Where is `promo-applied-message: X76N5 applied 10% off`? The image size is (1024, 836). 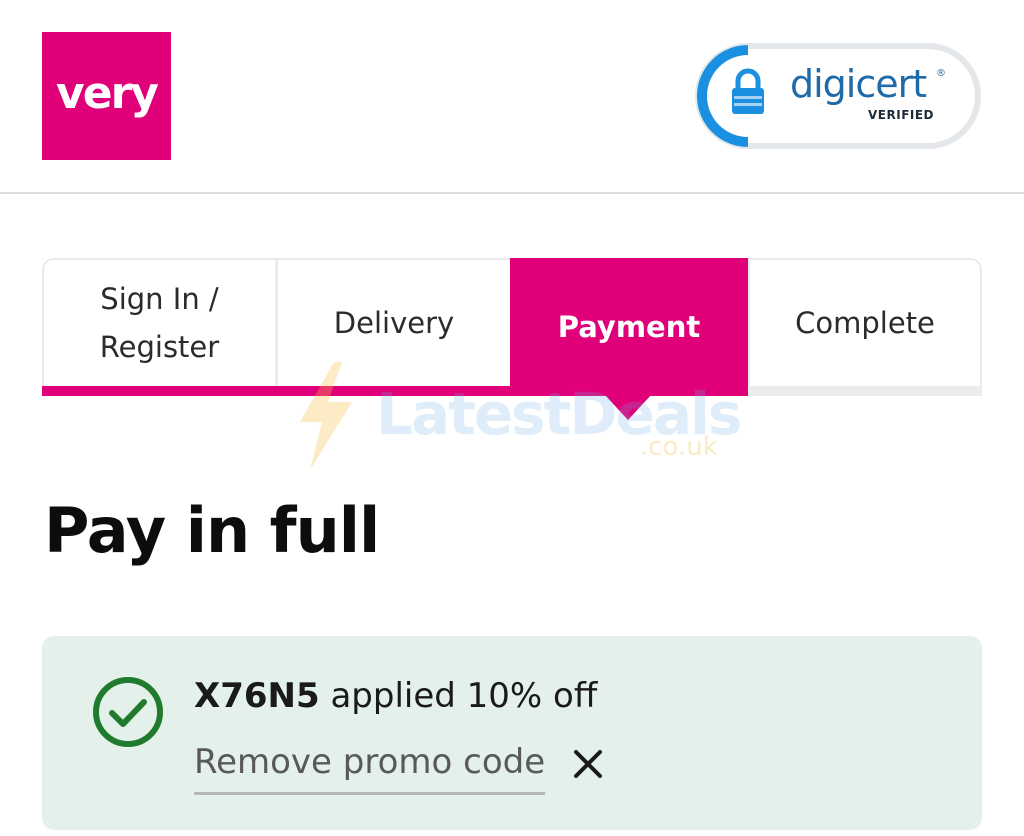 promo-applied-message: X76N5 applied 10% off is located at coordinates (395, 696).